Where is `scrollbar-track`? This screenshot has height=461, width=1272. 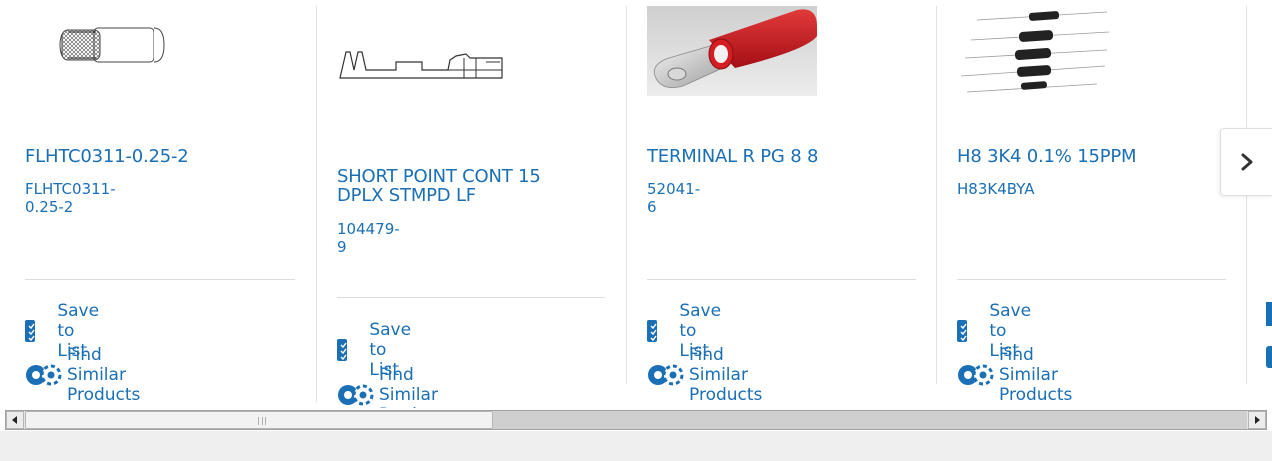 scrollbar-track is located at coordinates (870, 420).